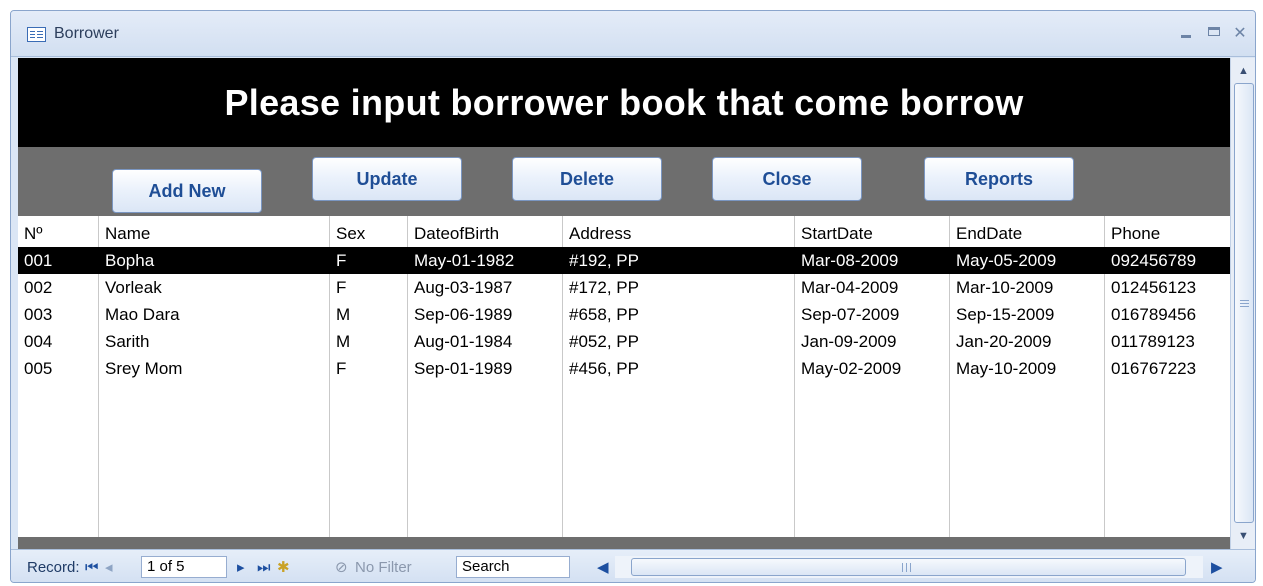 The width and height of the screenshot is (1263, 586). Describe the element at coordinates (603, 568) in the screenshot. I see `scroll-left-icon: ◀` at that location.